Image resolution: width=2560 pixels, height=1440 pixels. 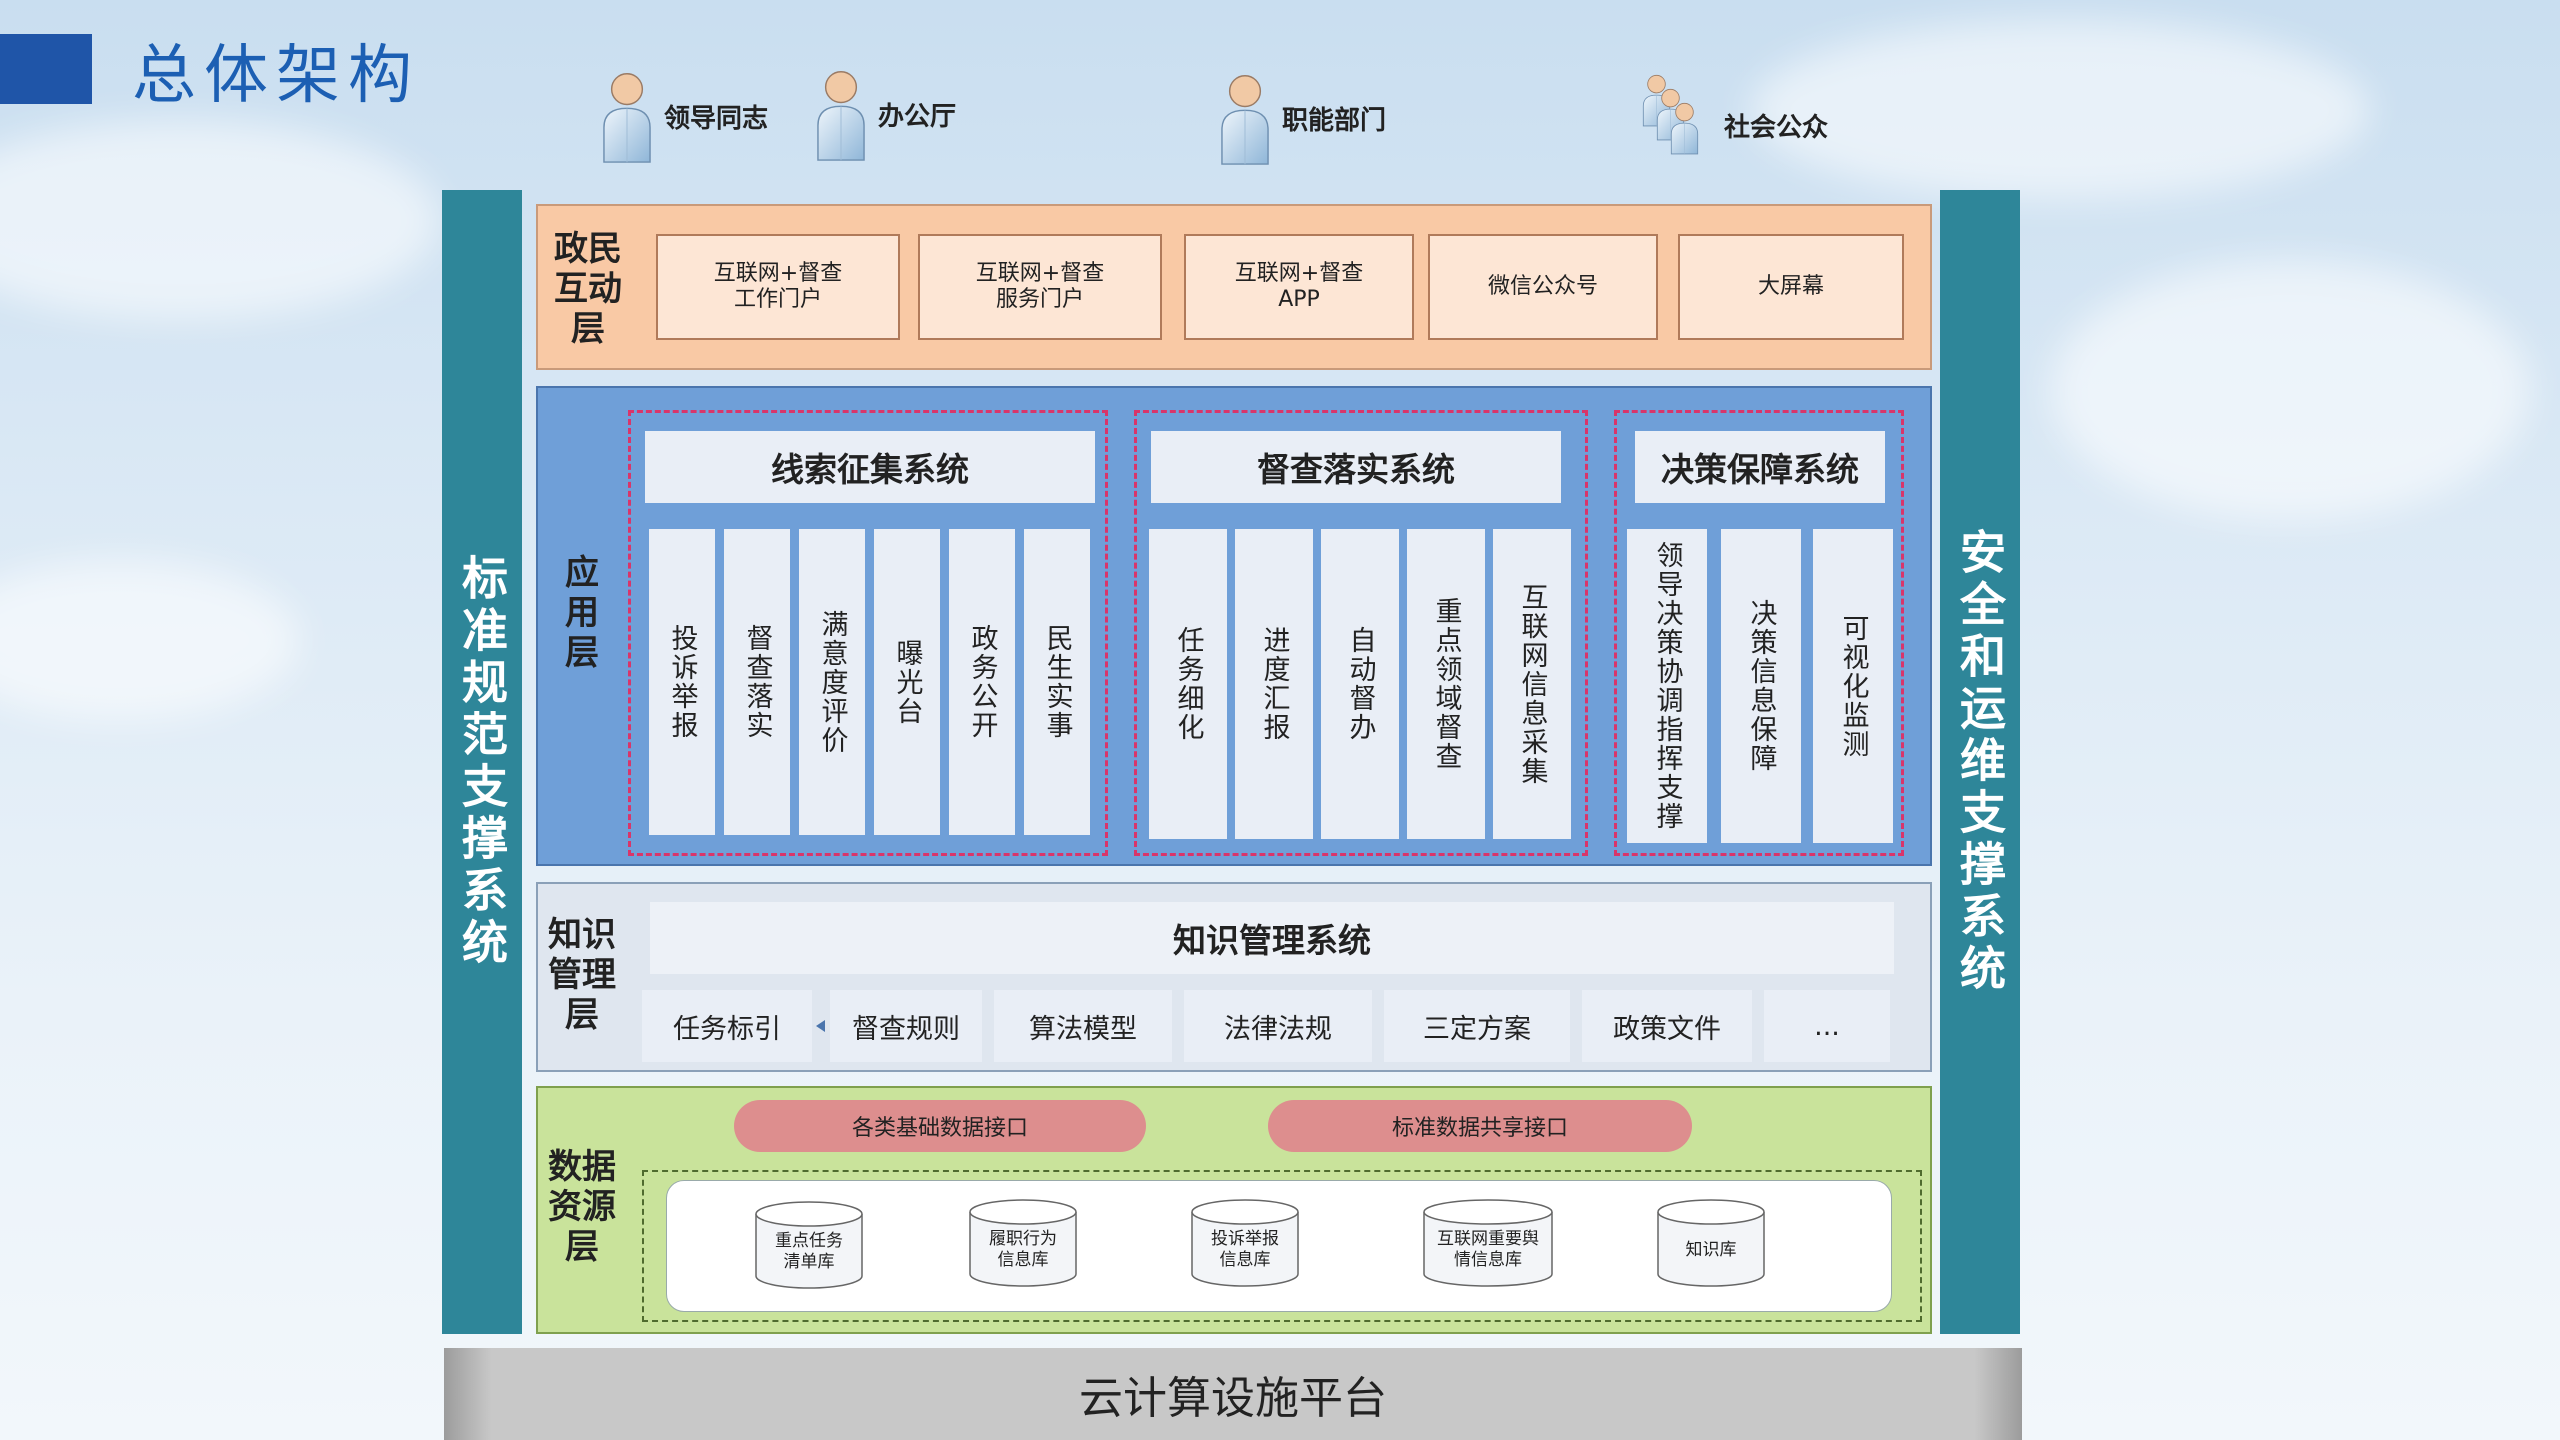 I want to click on security-ops-support-column: 安全和运维支撑系统, so click(x=1980, y=762).